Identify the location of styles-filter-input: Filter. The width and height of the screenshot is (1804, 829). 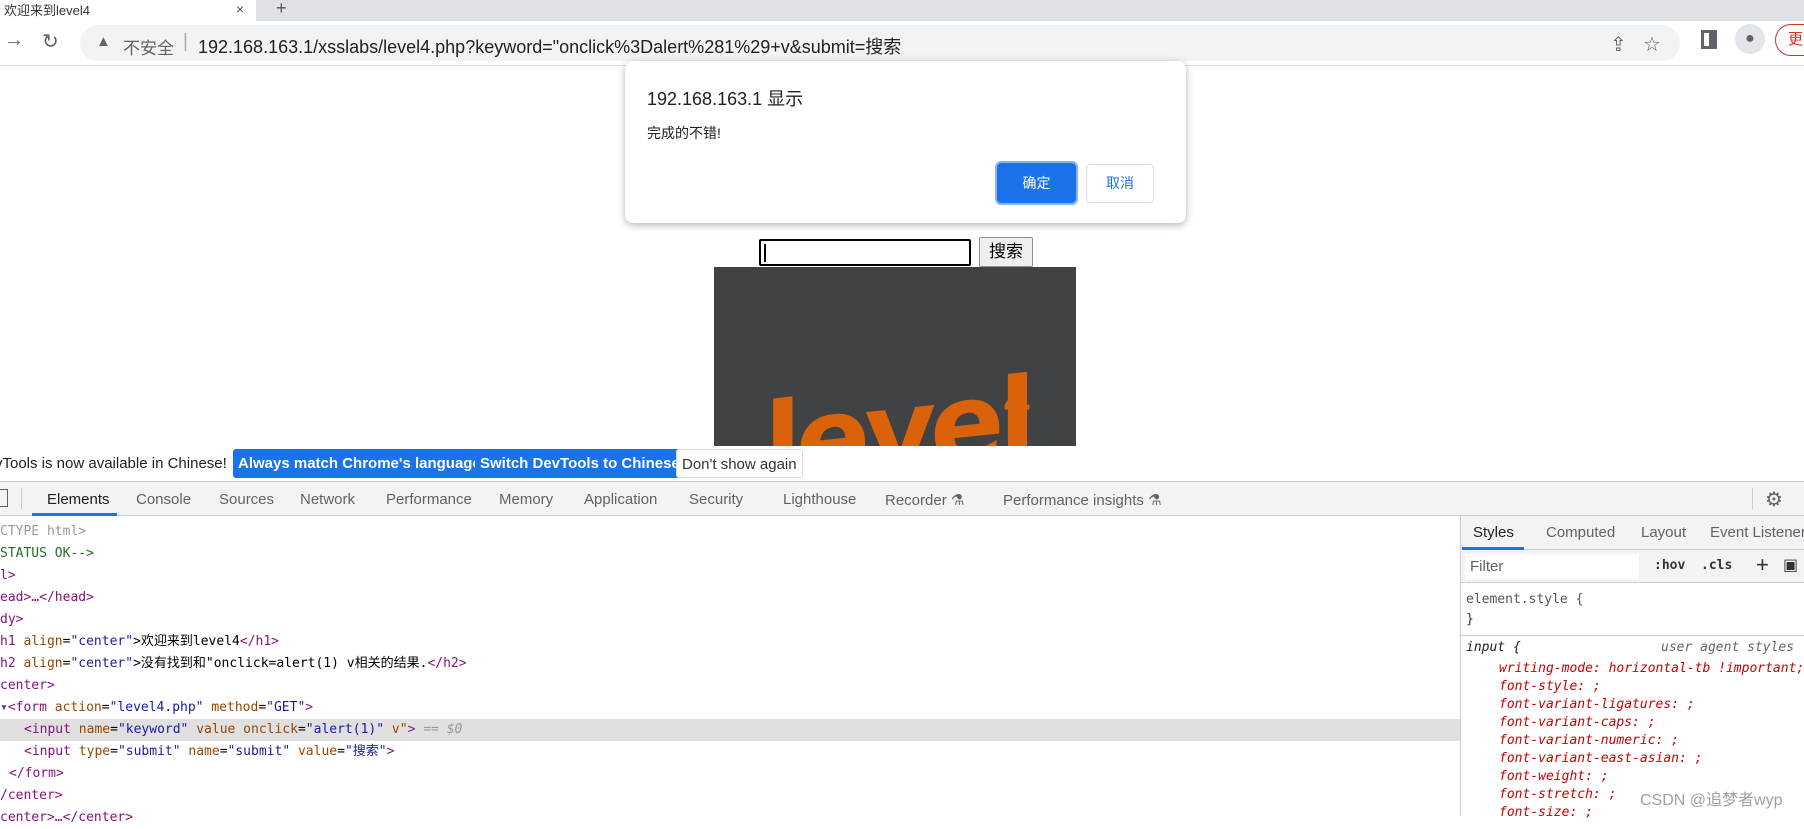
(1552, 566).